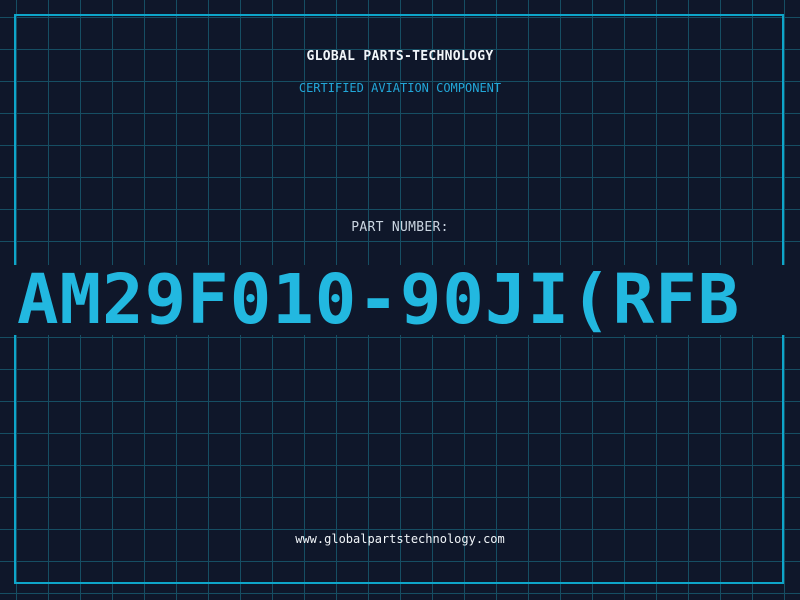 This screenshot has height=600, width=800. What do you see at coordinates (379, 300) in the screenshot?
I see `part-number-value: AM29F010-90JI(RFB` at bounding box center [379, 300].